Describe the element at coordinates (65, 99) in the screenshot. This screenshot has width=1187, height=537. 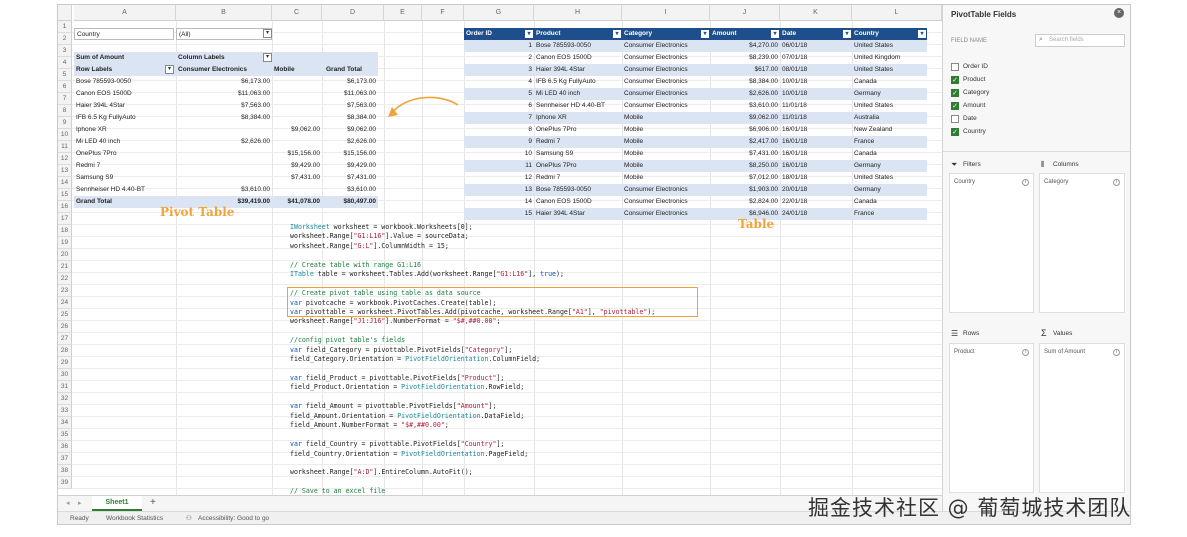
I see `row-header-7: 7` at that location.